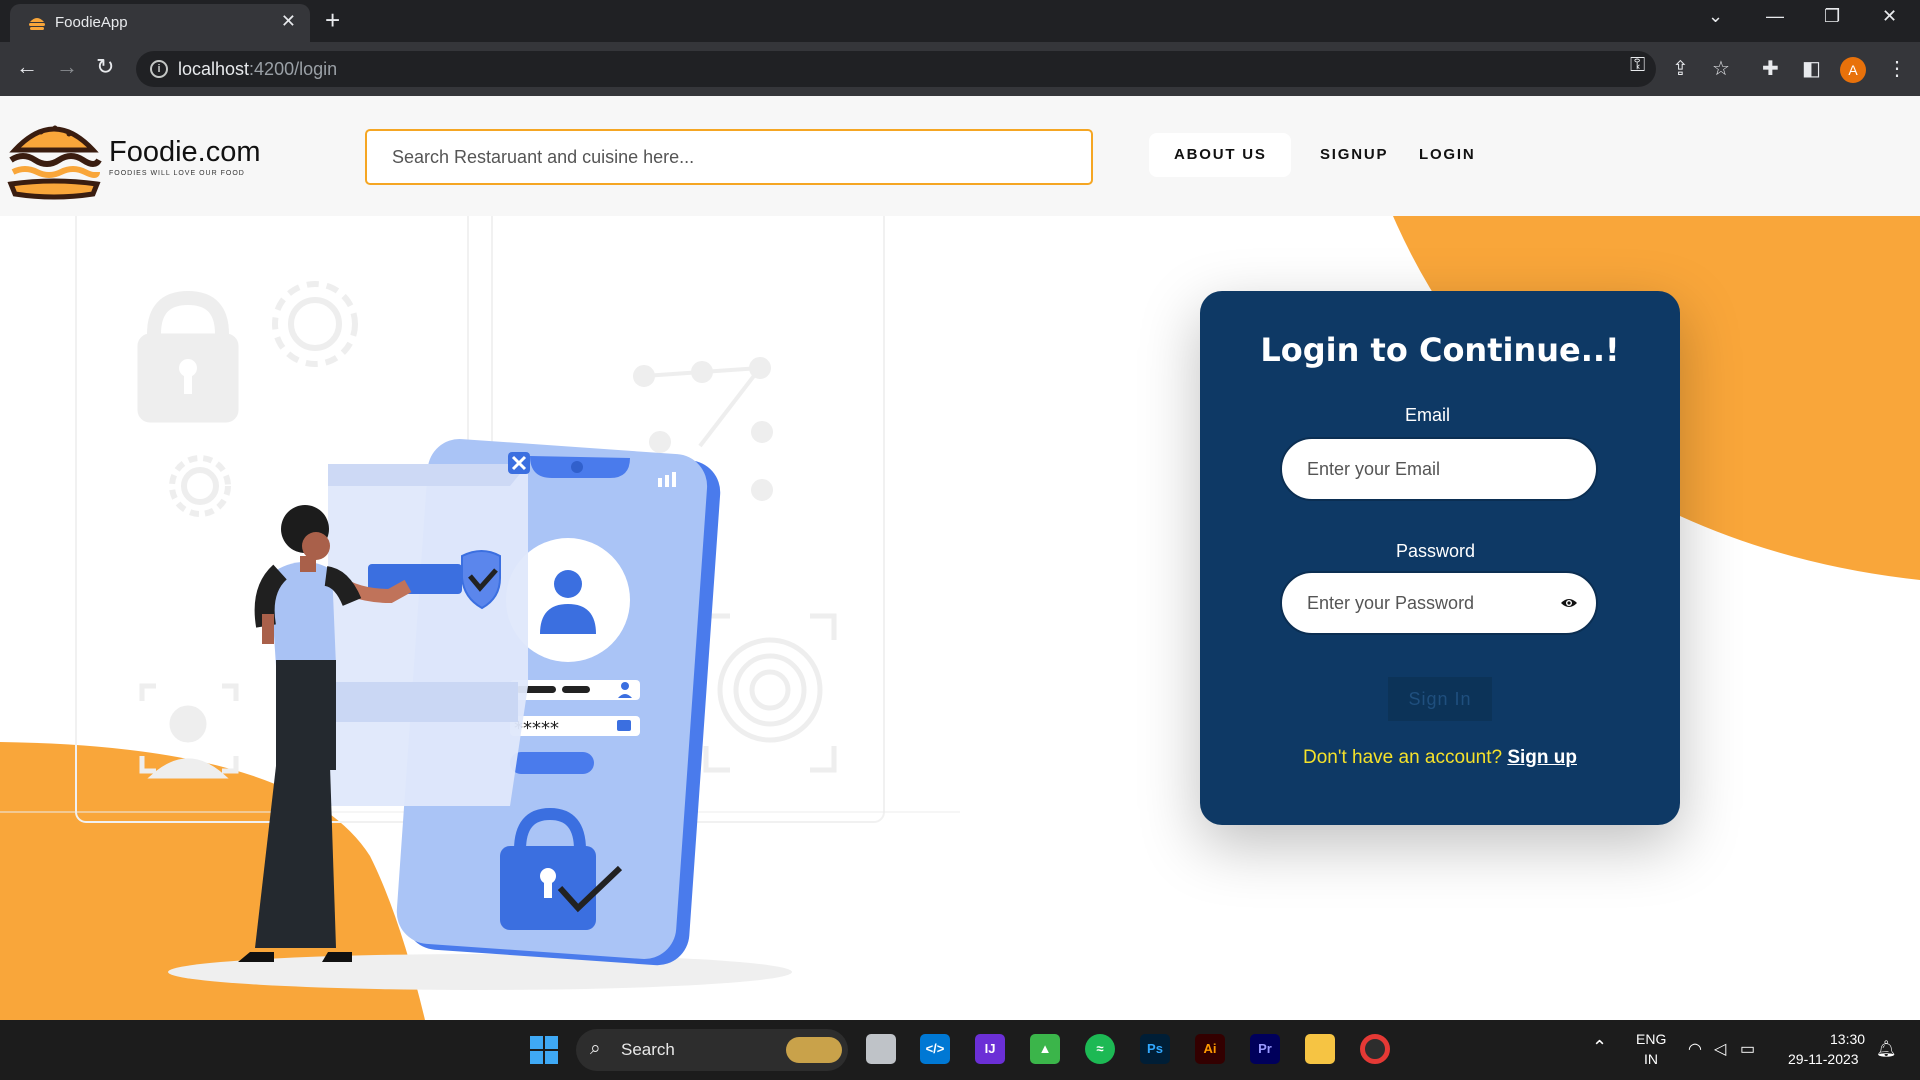 Image resolution: width=1920 pixels, height=1080 pixels. I want to click on lang-bottom: IN, so click(1651, 1059).